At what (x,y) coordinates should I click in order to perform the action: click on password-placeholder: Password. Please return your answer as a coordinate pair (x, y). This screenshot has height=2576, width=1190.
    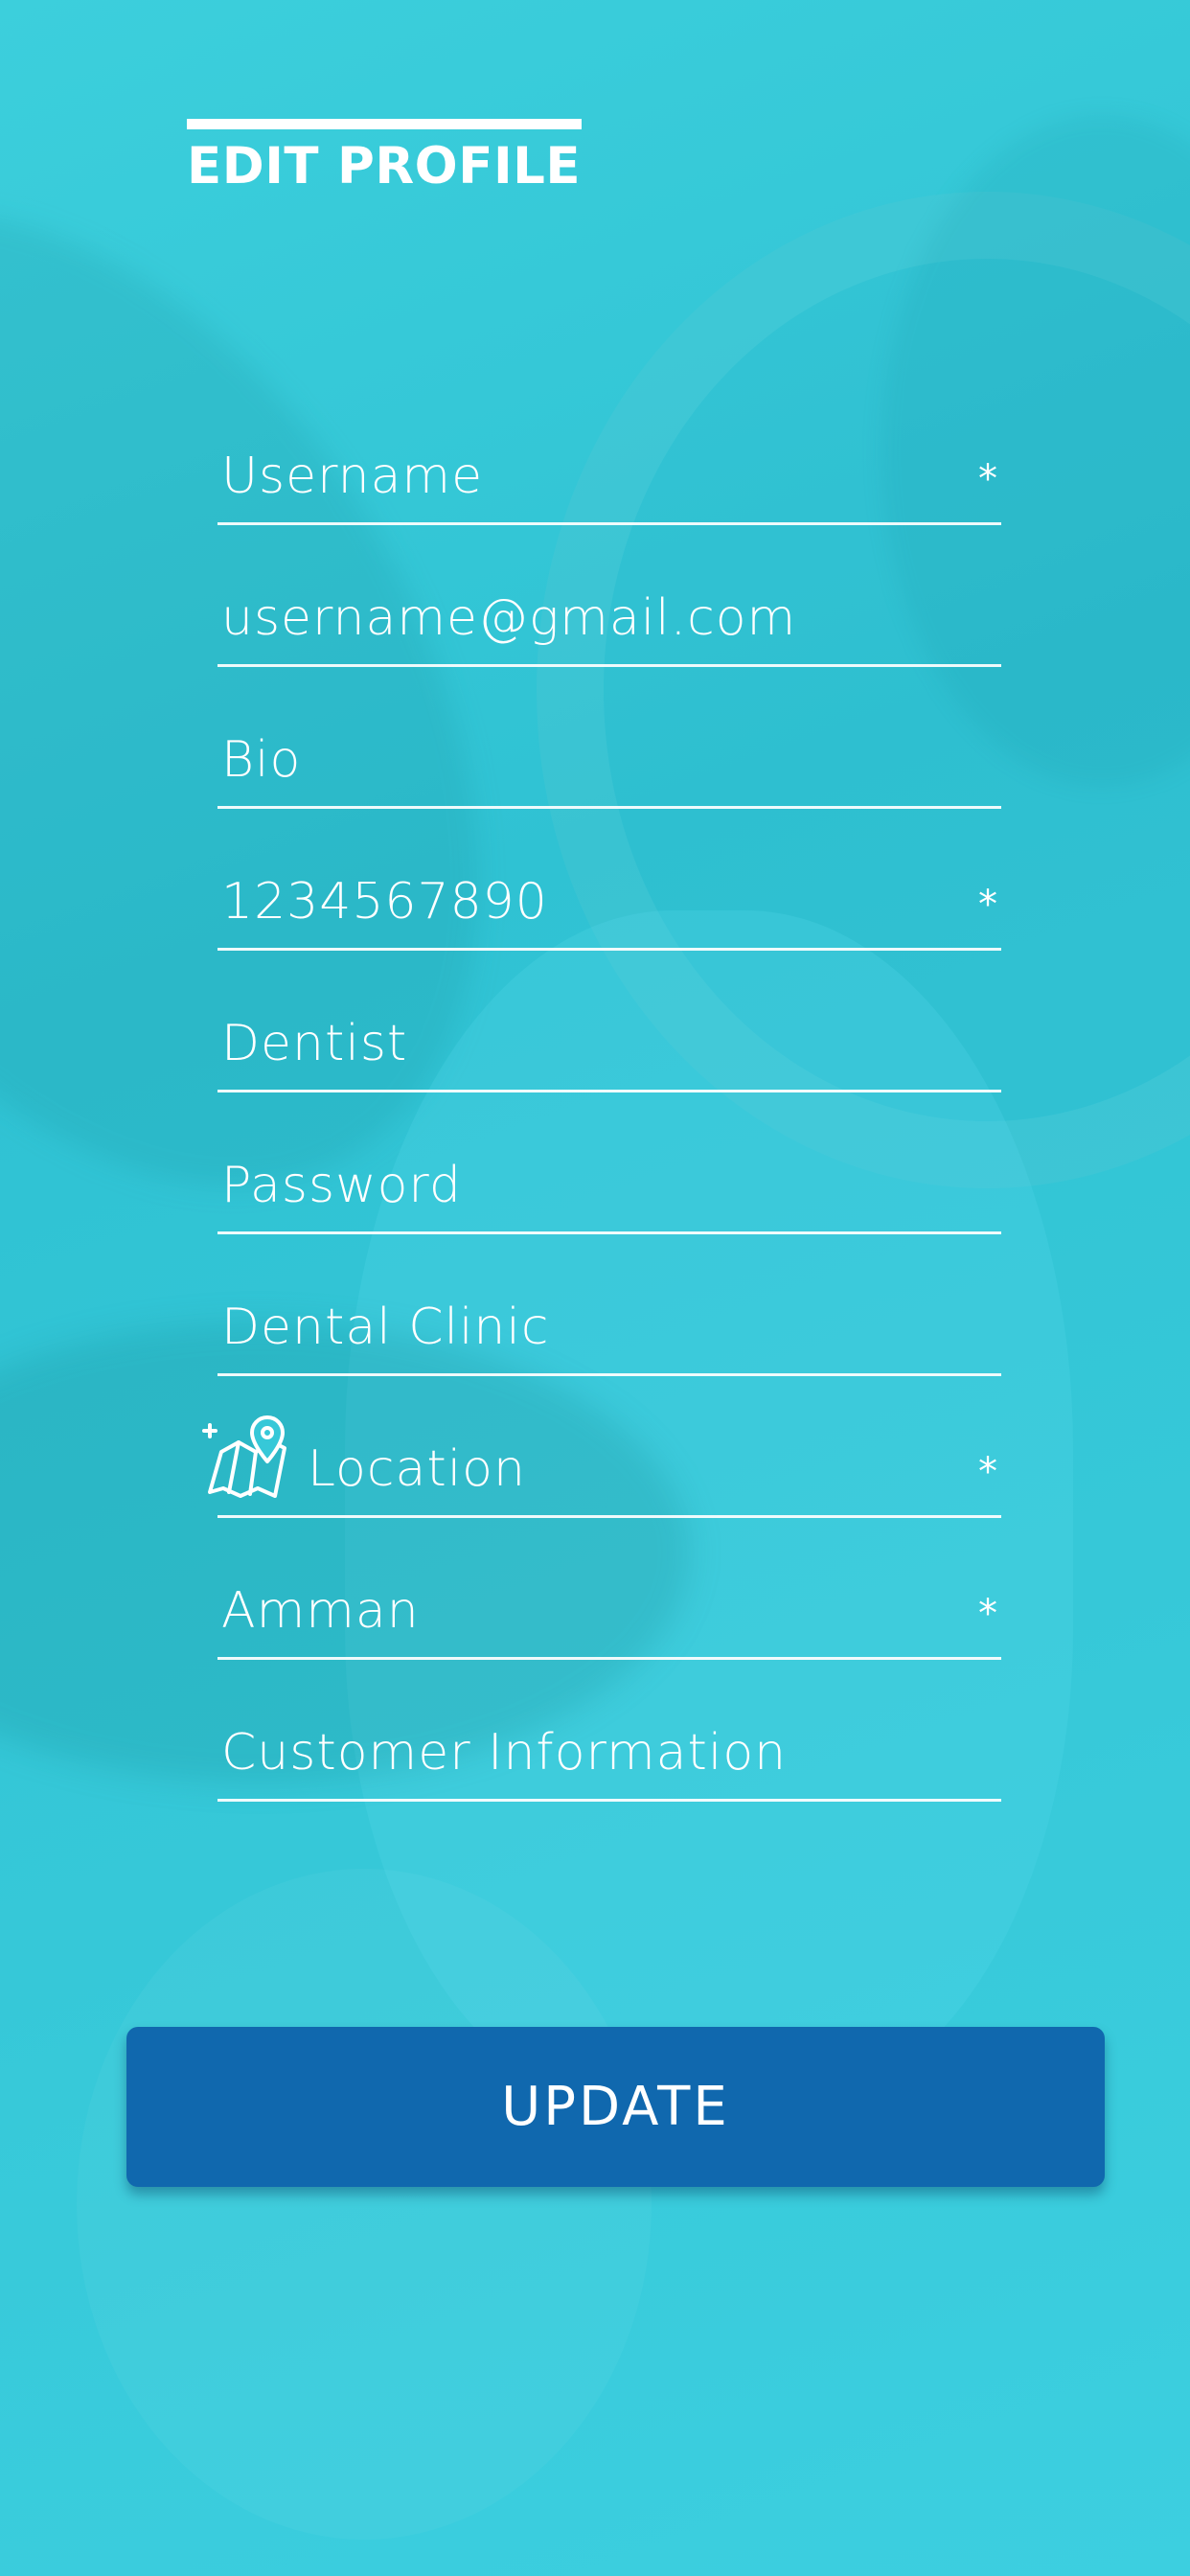
    Looking at the image, I should click on (342, 1185).